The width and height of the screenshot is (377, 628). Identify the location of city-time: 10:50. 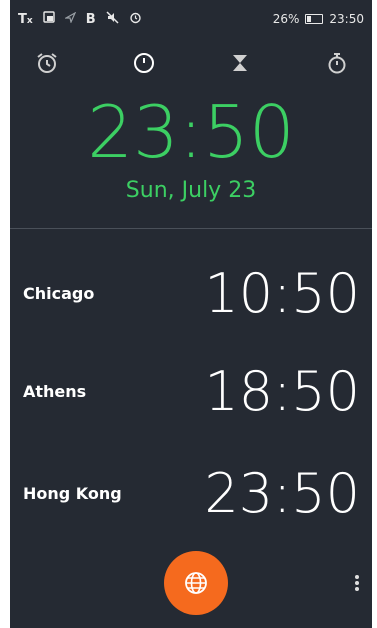
(282, 293).